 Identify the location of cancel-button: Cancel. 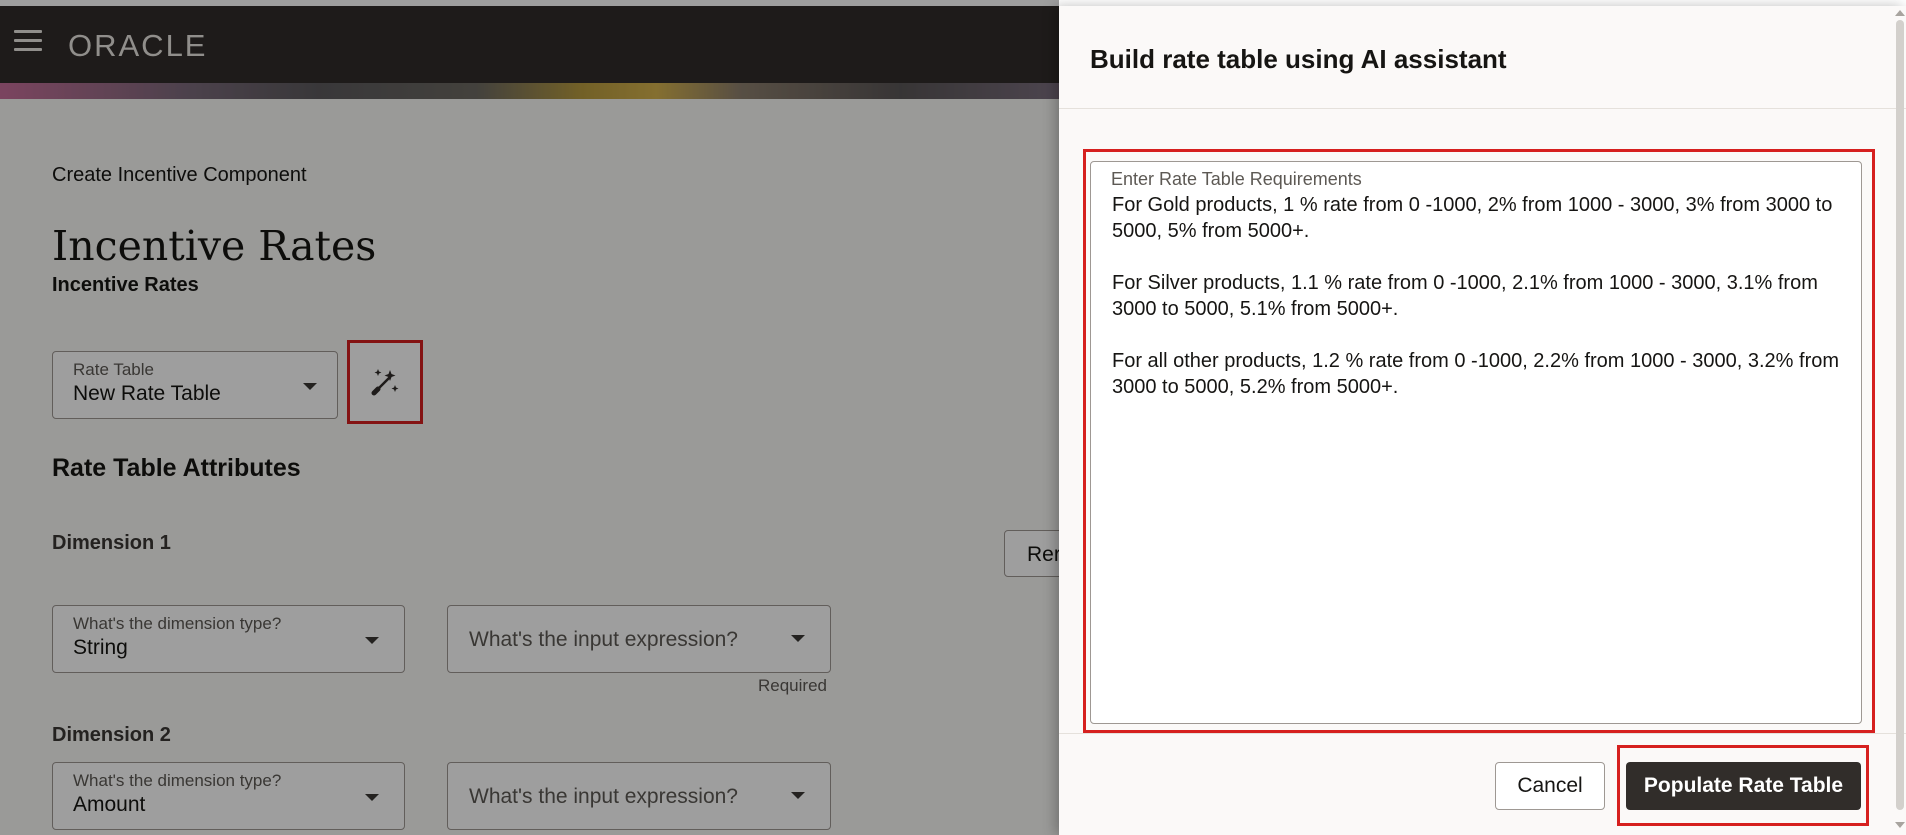
(1550, 786).